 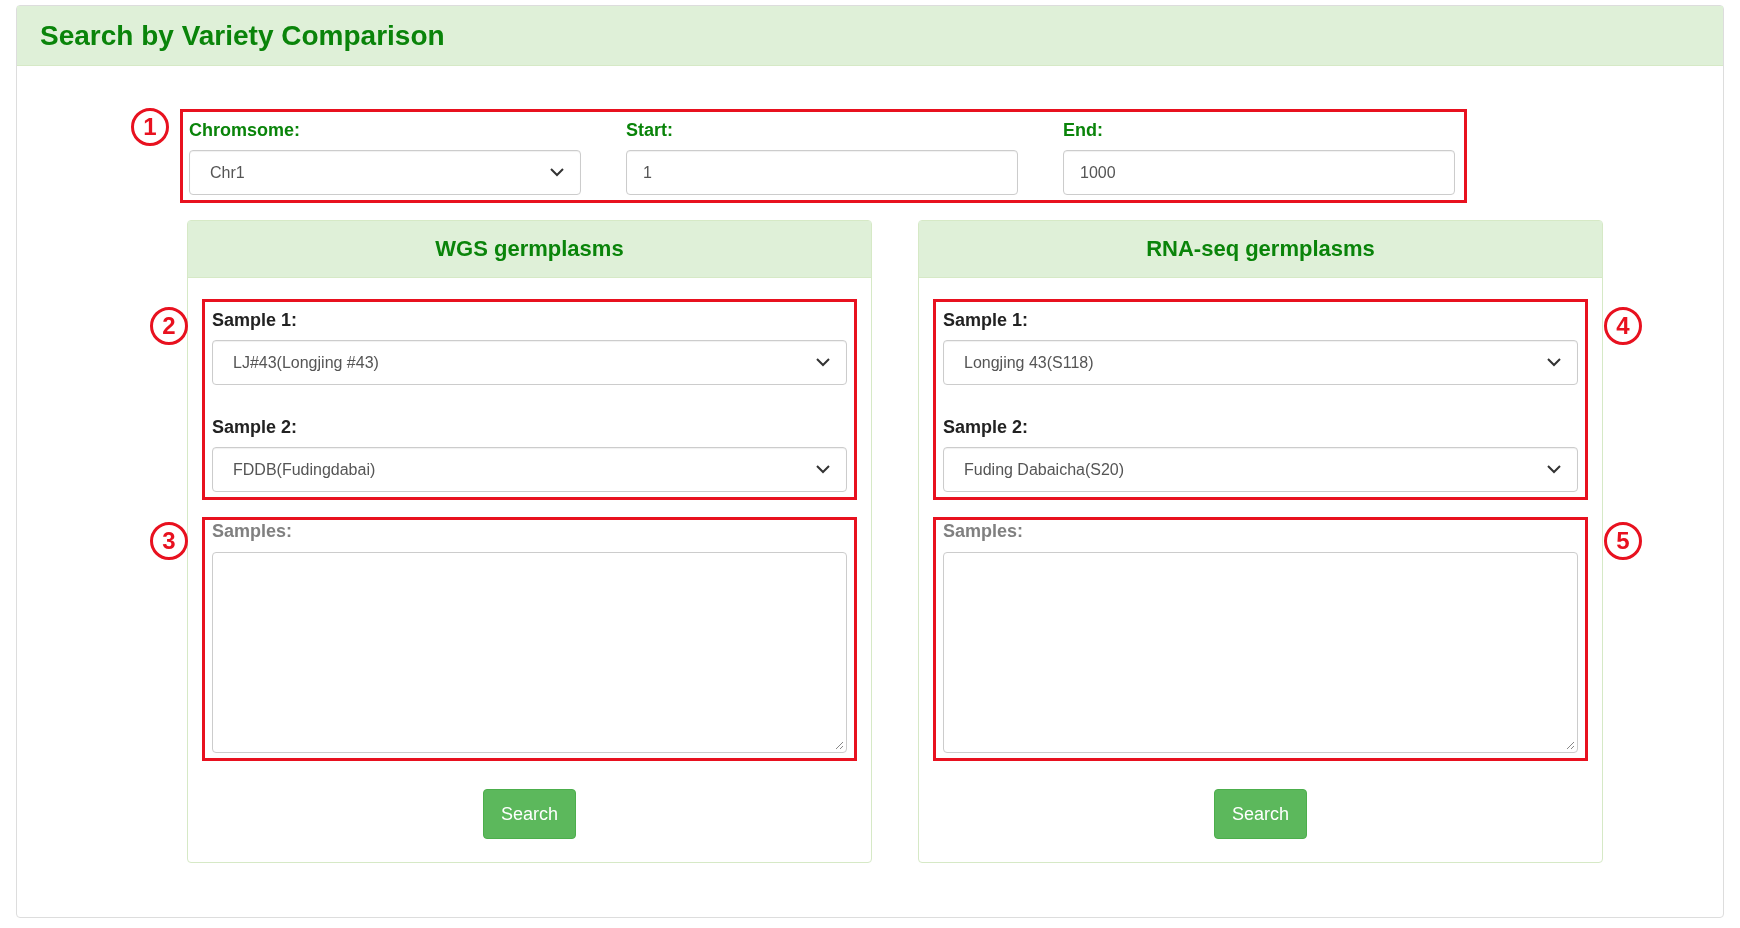 I want to click on callout-number: 5, so click(x=1623, y=541).